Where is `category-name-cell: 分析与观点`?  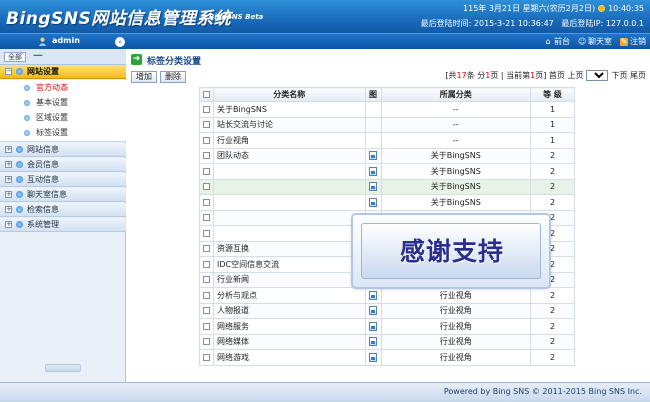 category-name-cell: 分析与观点 is located at coordinates (289, 295).